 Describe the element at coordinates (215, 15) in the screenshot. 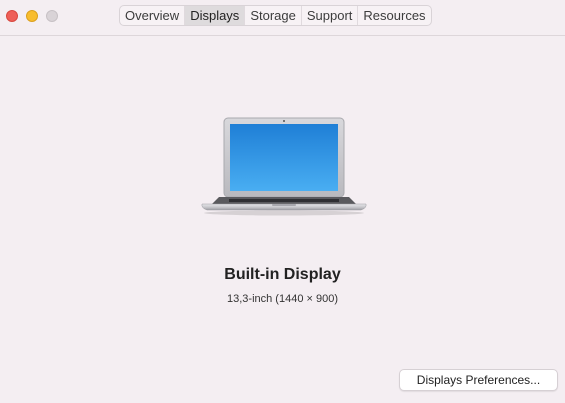

I see `tab-displays: Displays` at that location.